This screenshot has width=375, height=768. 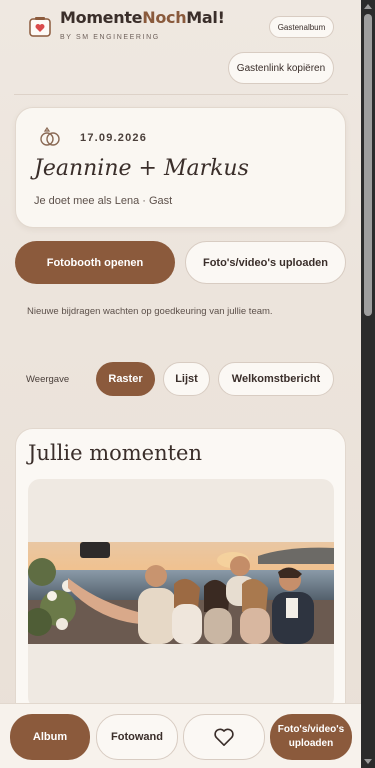 I want to click on gastenalbum-button: Gastenalbum, so click(x=301, y=27).